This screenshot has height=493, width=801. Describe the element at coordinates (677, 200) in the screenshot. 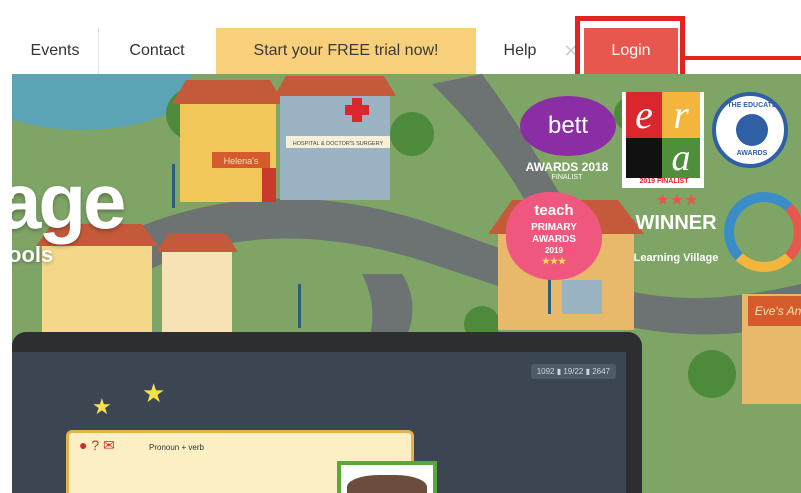

I see `winner-stars: ★★★` at that location.